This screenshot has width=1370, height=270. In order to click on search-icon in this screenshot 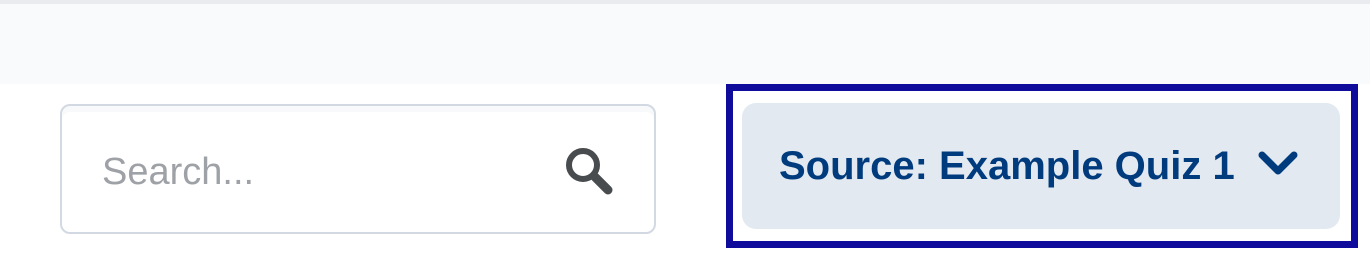, I will do `click(589, 171)`.